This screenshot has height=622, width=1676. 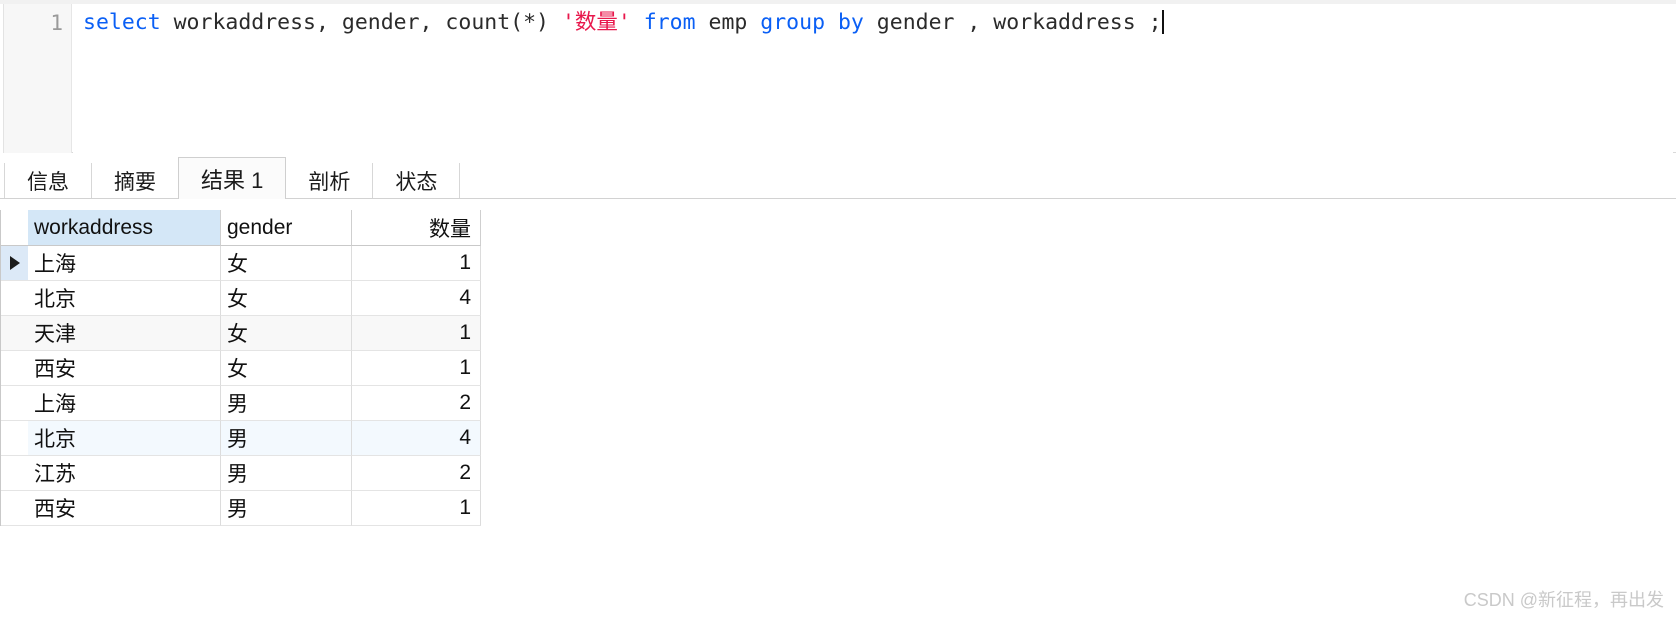 I want to click on tab-item-4: 状态, so click(x=416, y=181).